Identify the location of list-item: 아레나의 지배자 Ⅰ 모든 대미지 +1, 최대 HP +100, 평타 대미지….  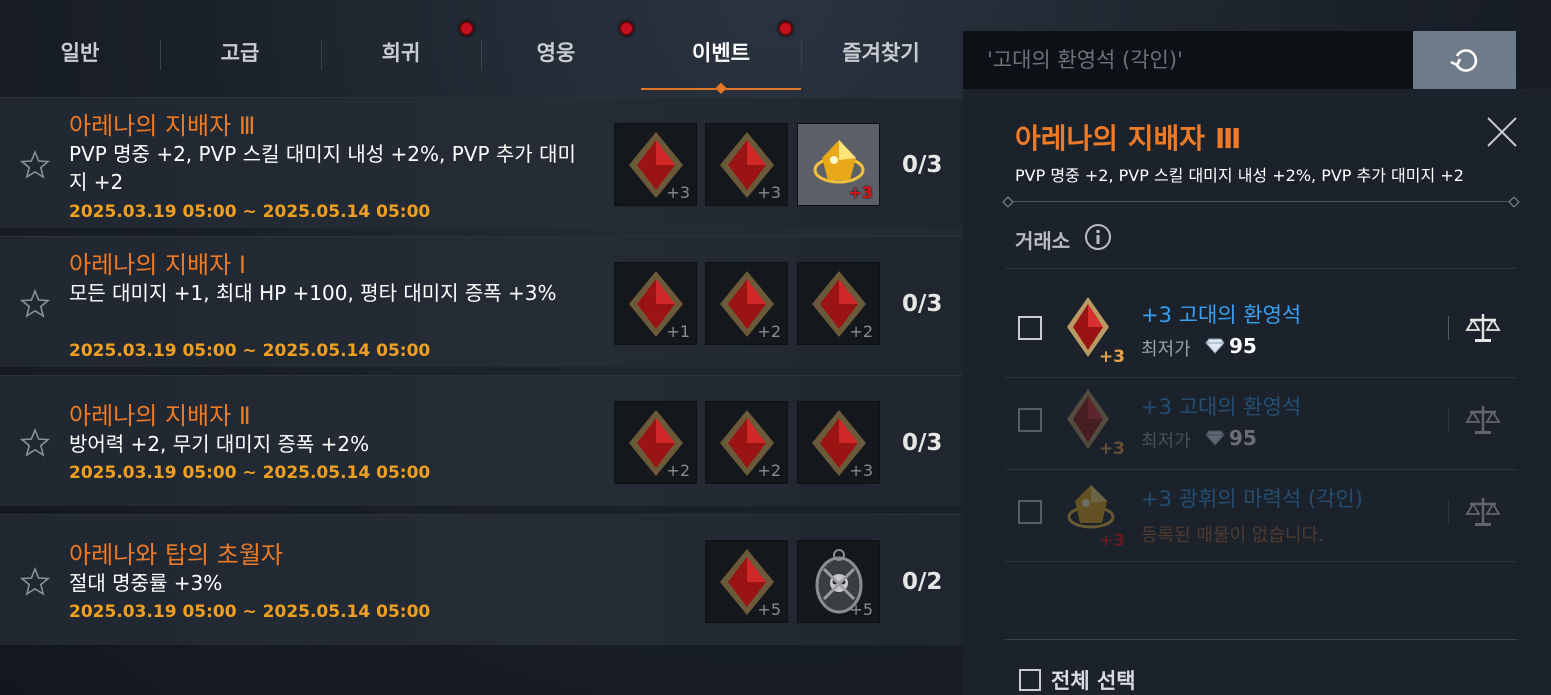
(481, 301).